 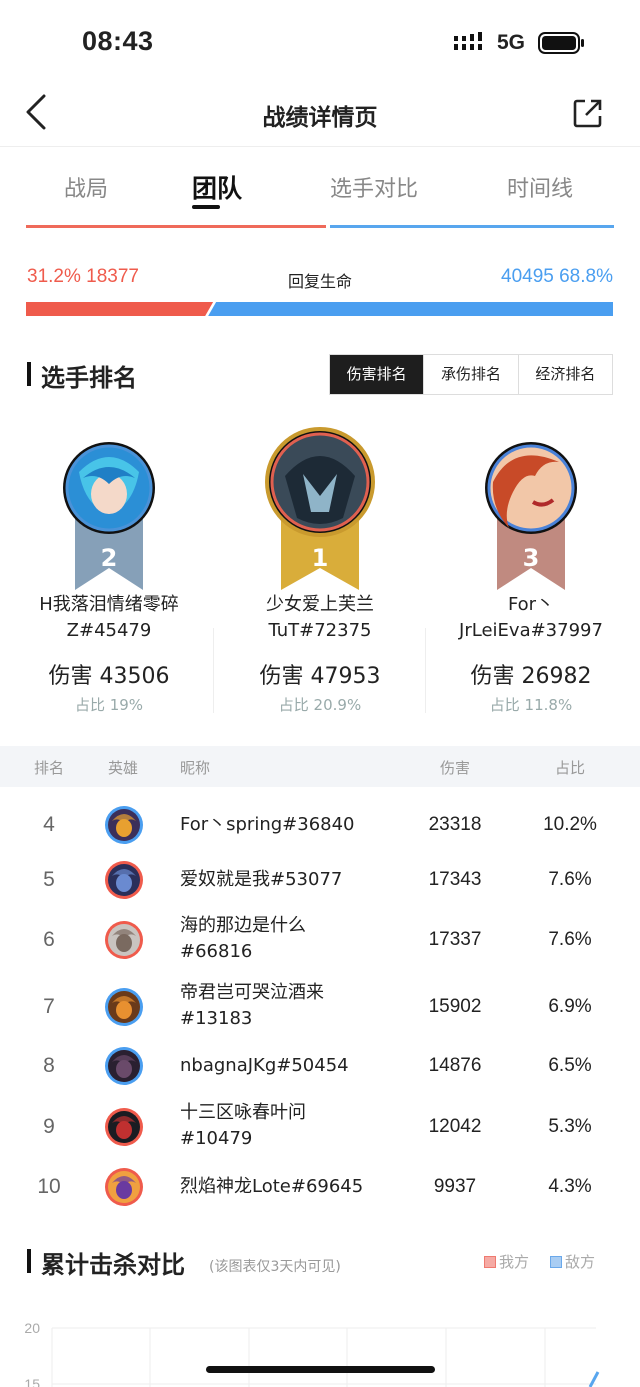 What do you see at coordinates (252, 1005) in the screenshot?
I see `row-nickname: 帝君岂可哭泣酒来 #13183` at bounding box center [252, 1005].